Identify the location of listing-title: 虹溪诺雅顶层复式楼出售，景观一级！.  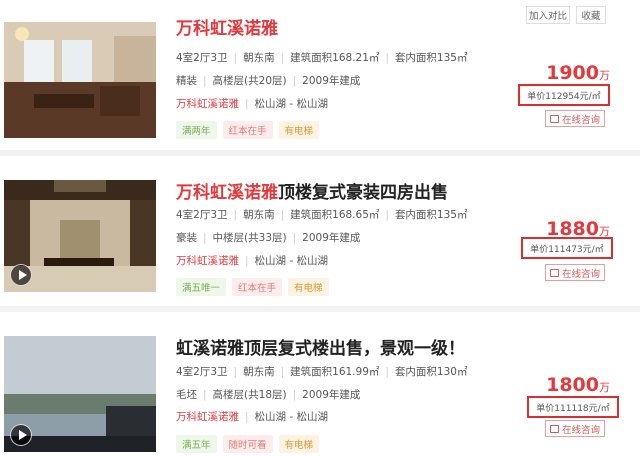
(320, 346).